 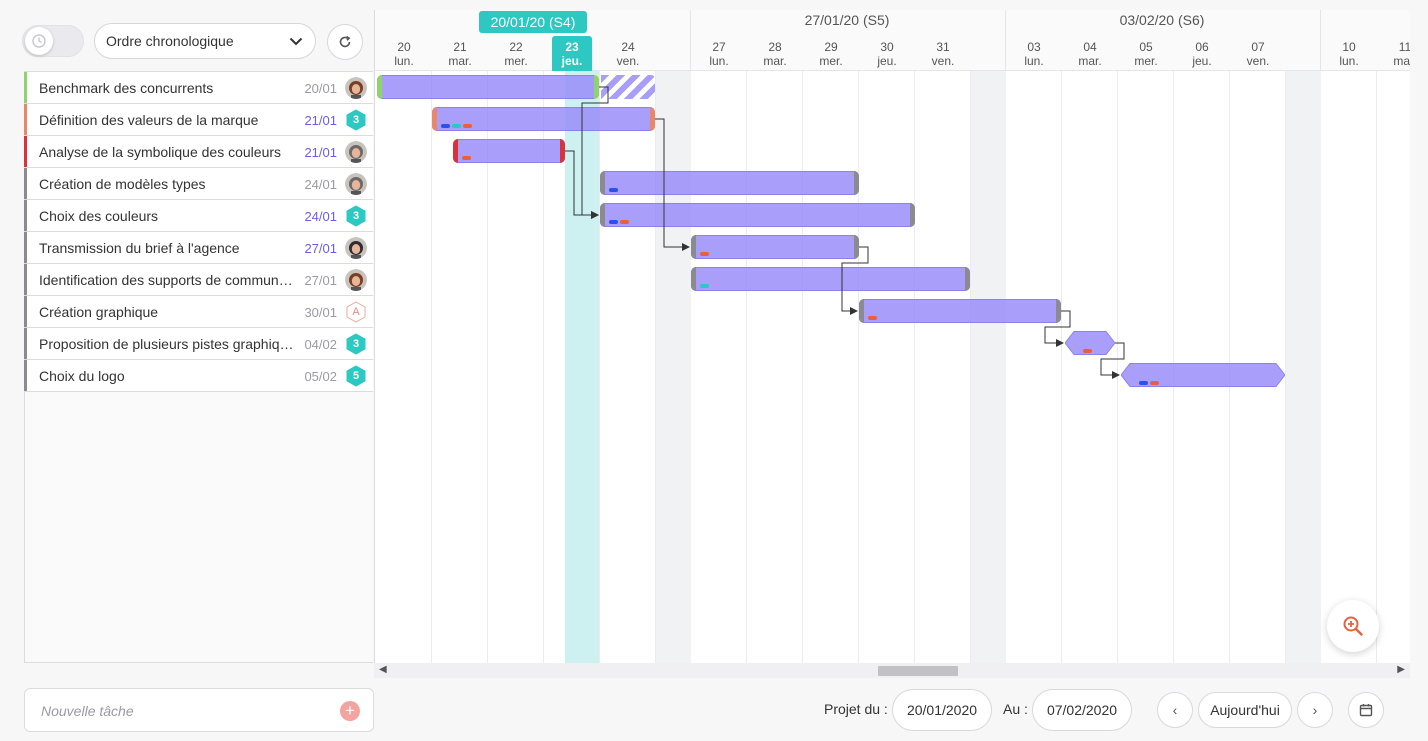 I want to click on task-name: Analyse de la symbolique des couleurs, so click(x=167, y=152).